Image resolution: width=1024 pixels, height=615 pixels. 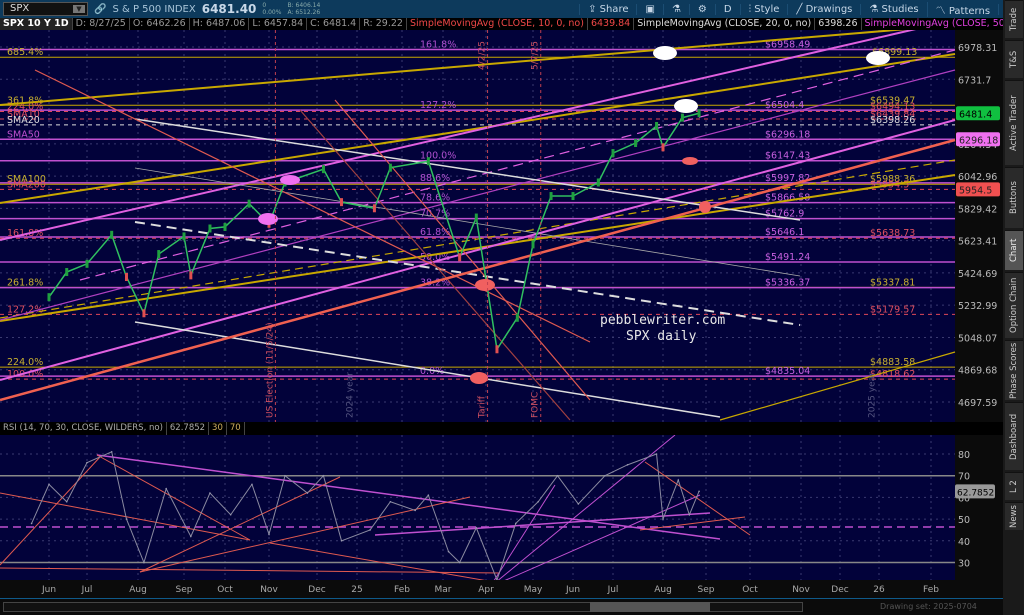 I want to click on date-tick: May, so click(x=533, y=590).